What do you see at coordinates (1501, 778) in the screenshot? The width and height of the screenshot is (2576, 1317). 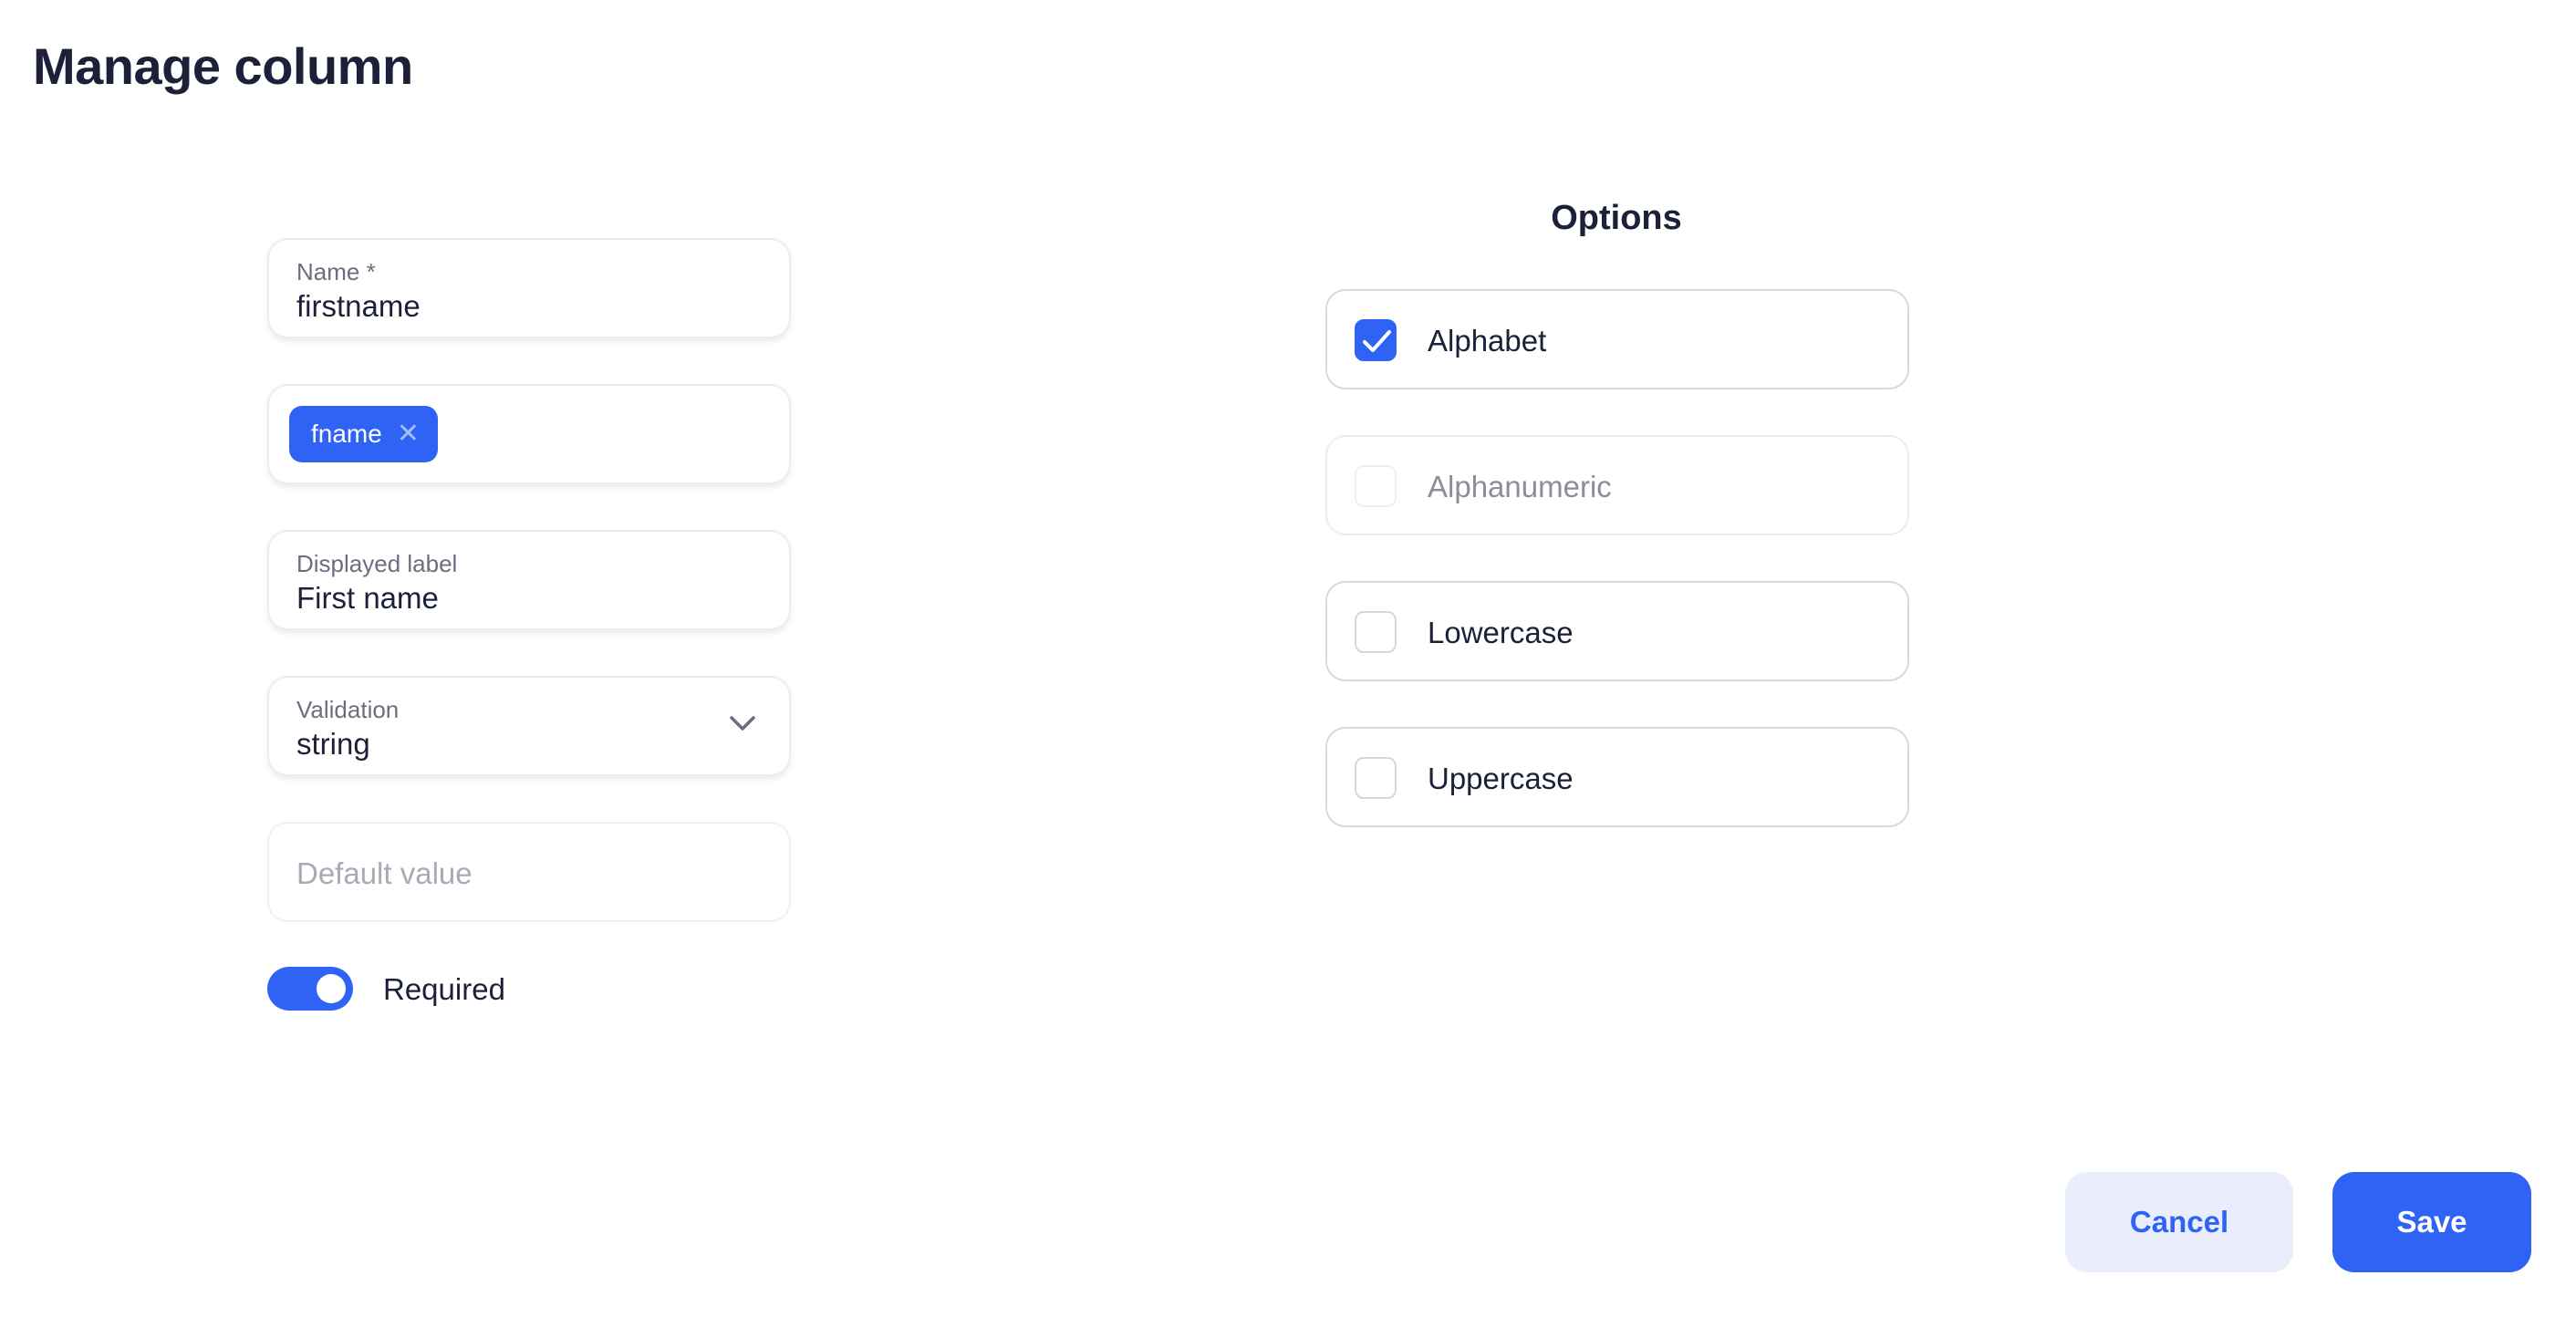 I see `option-label: Uppercase` at bounding box center [1501, 778].